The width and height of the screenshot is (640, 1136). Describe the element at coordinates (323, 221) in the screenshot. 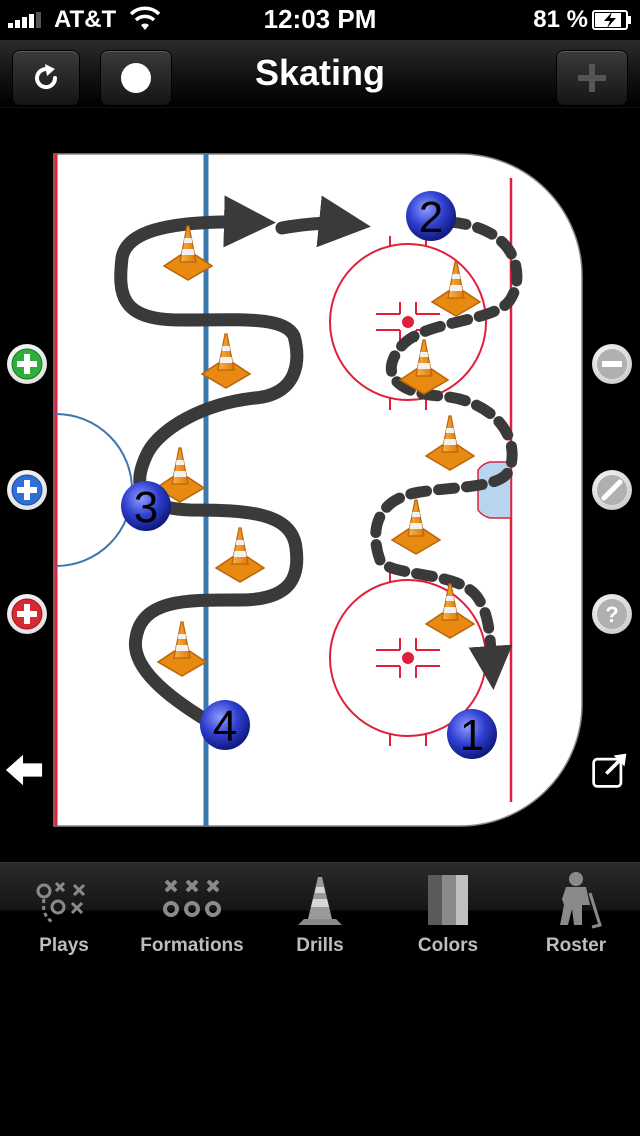

I see `skating-path-arrow` at that location.